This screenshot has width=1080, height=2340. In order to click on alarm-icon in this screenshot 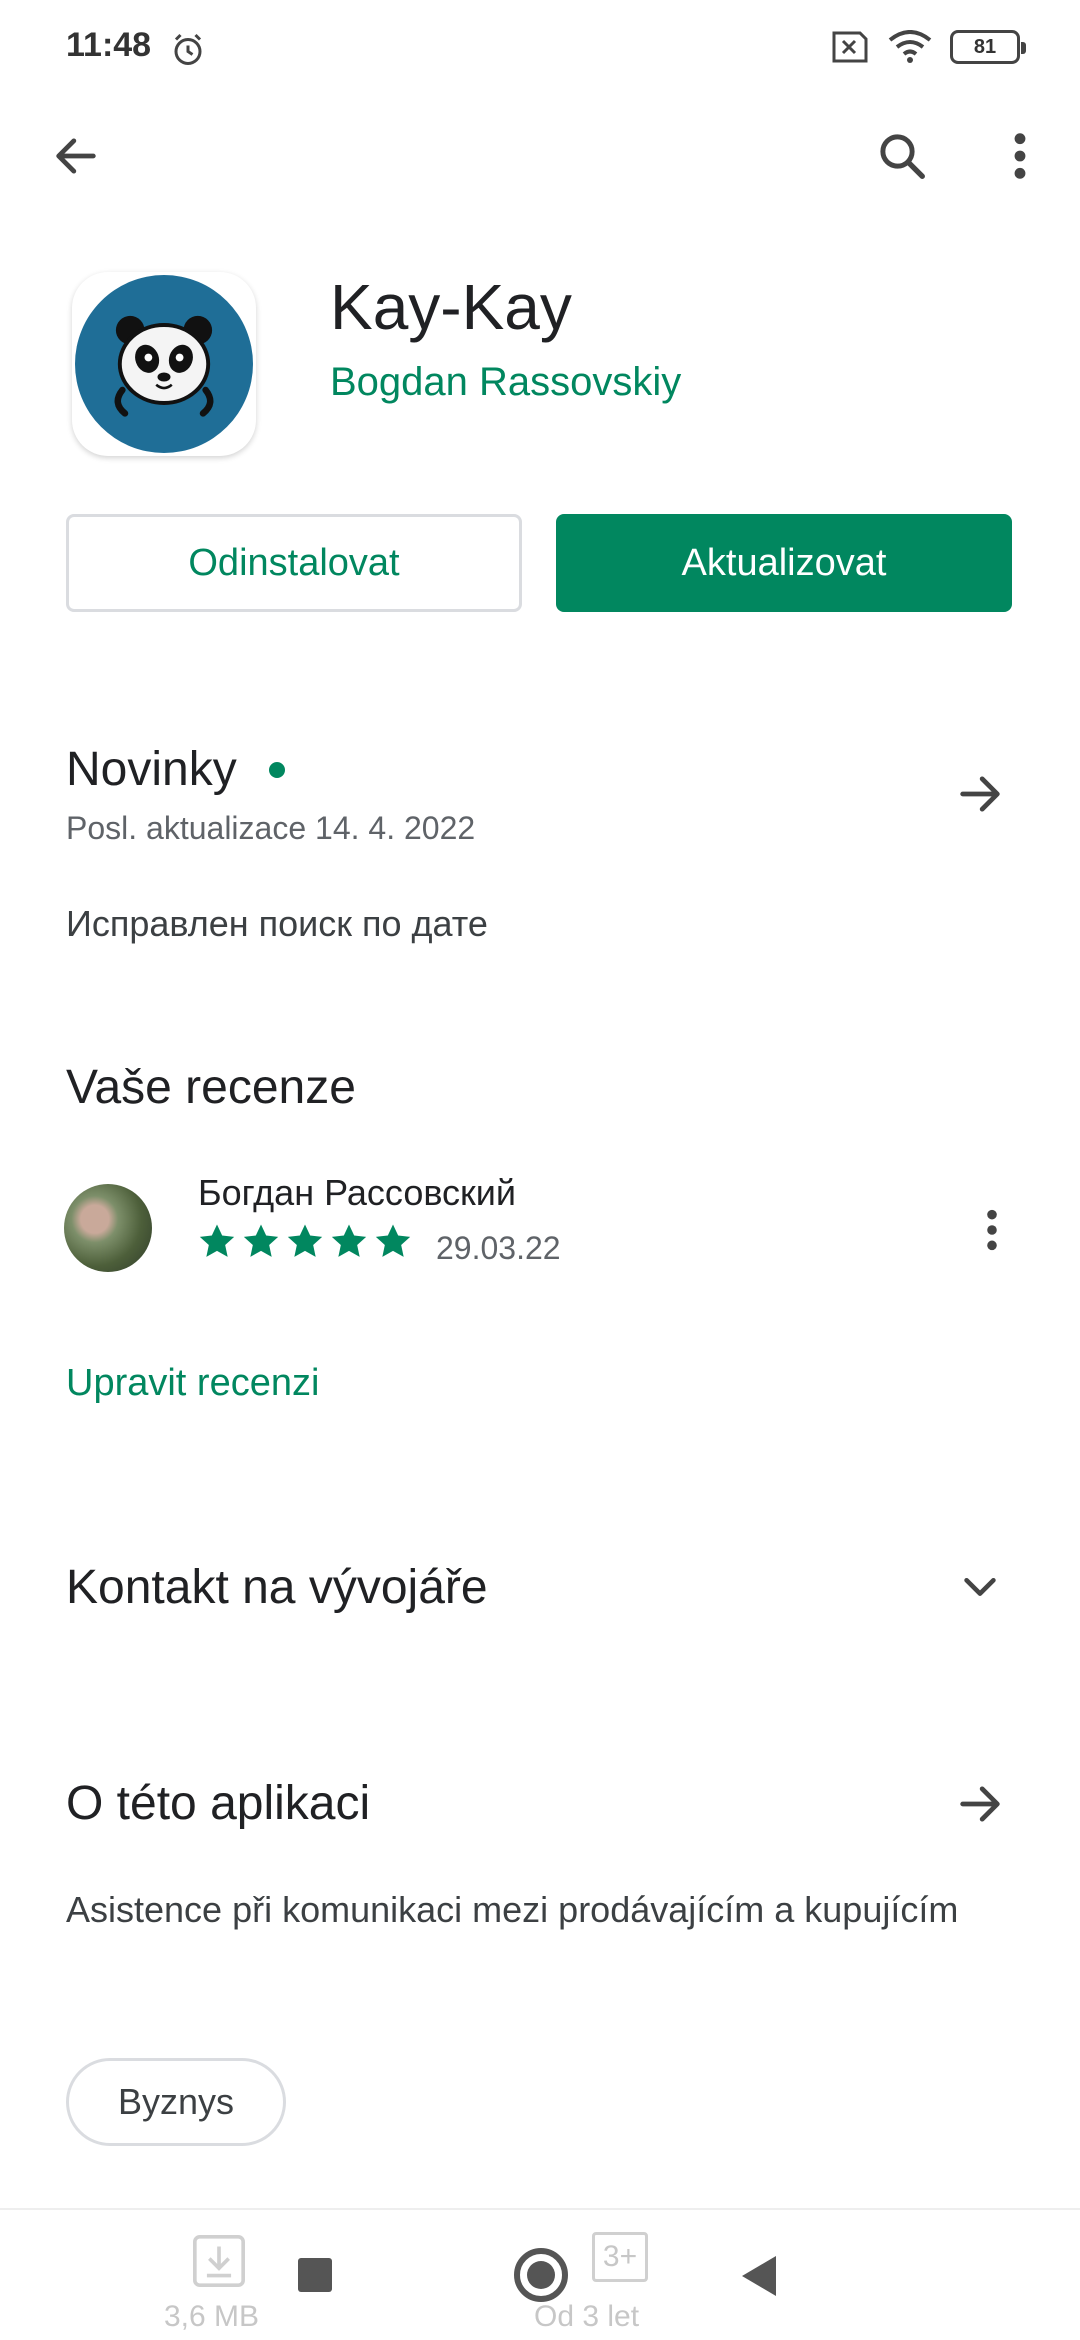, I will do `click(188, 49)`.